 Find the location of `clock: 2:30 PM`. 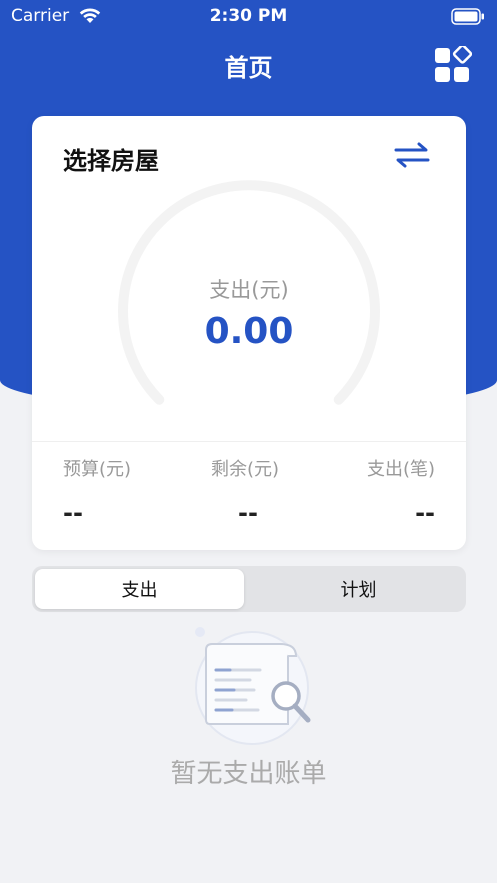

clock: 2:30 PM is located at coordinates (248, 16).